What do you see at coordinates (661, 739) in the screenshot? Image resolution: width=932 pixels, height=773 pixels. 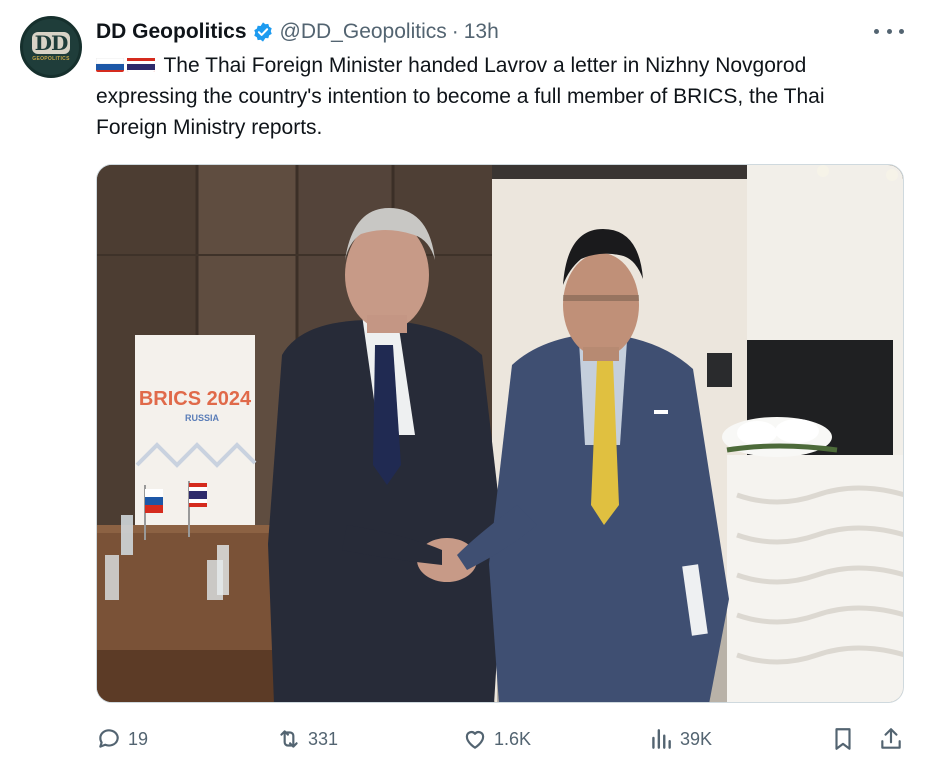 I see `views-icon` at bounding box center [661, 739].